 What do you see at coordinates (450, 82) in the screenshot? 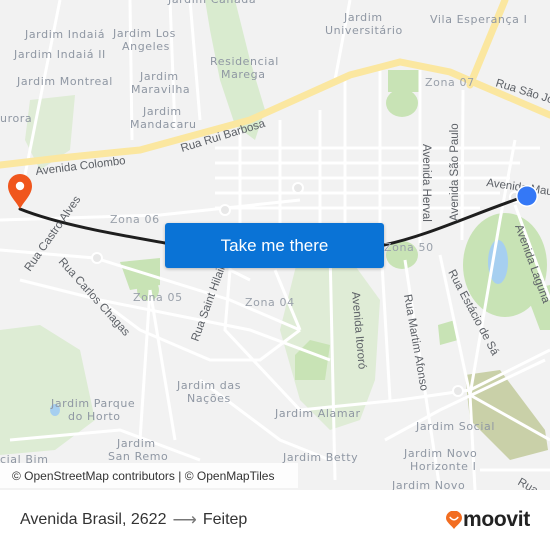
I see `zone-label: Zona 07` at bounding box center [450, 82].